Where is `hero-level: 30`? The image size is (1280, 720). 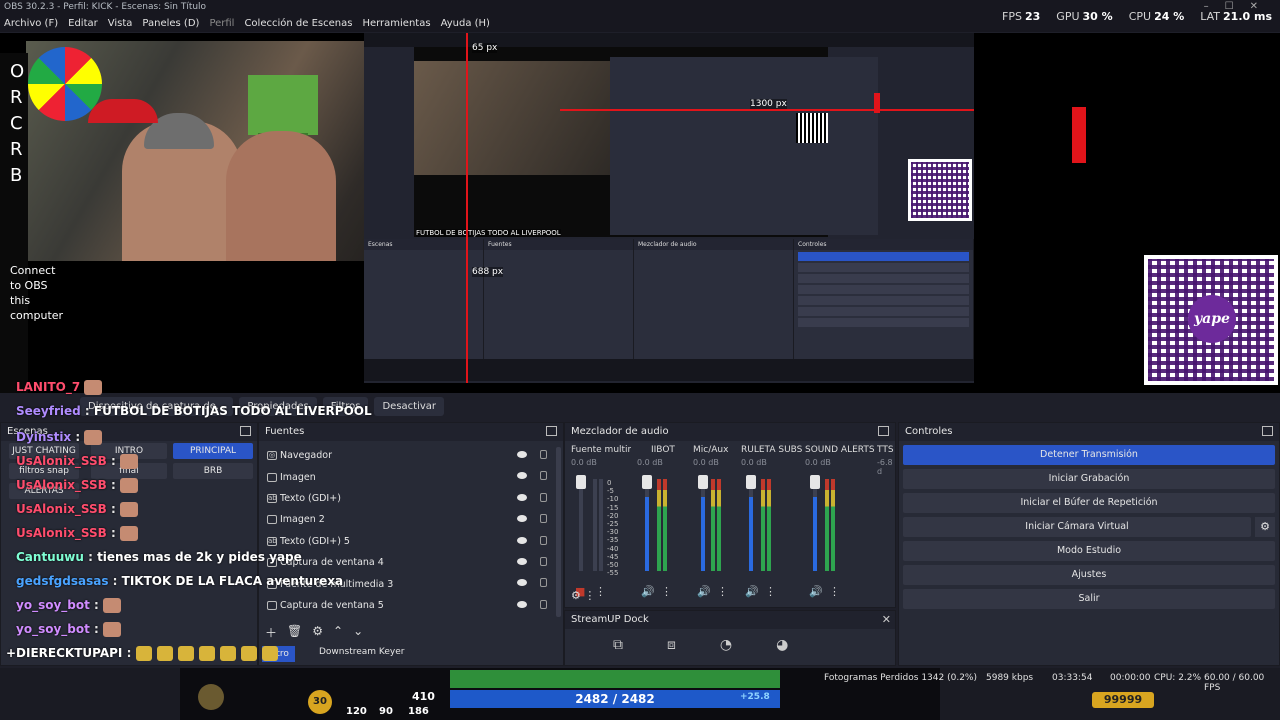 hero-level: 30 is located at coordinates (320, 702).